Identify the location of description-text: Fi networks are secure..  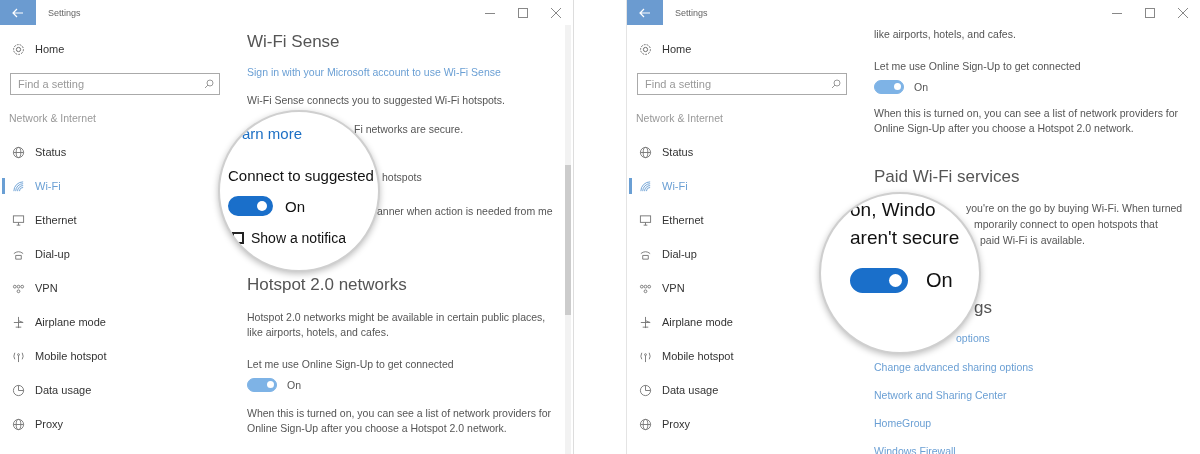
(409, 129).